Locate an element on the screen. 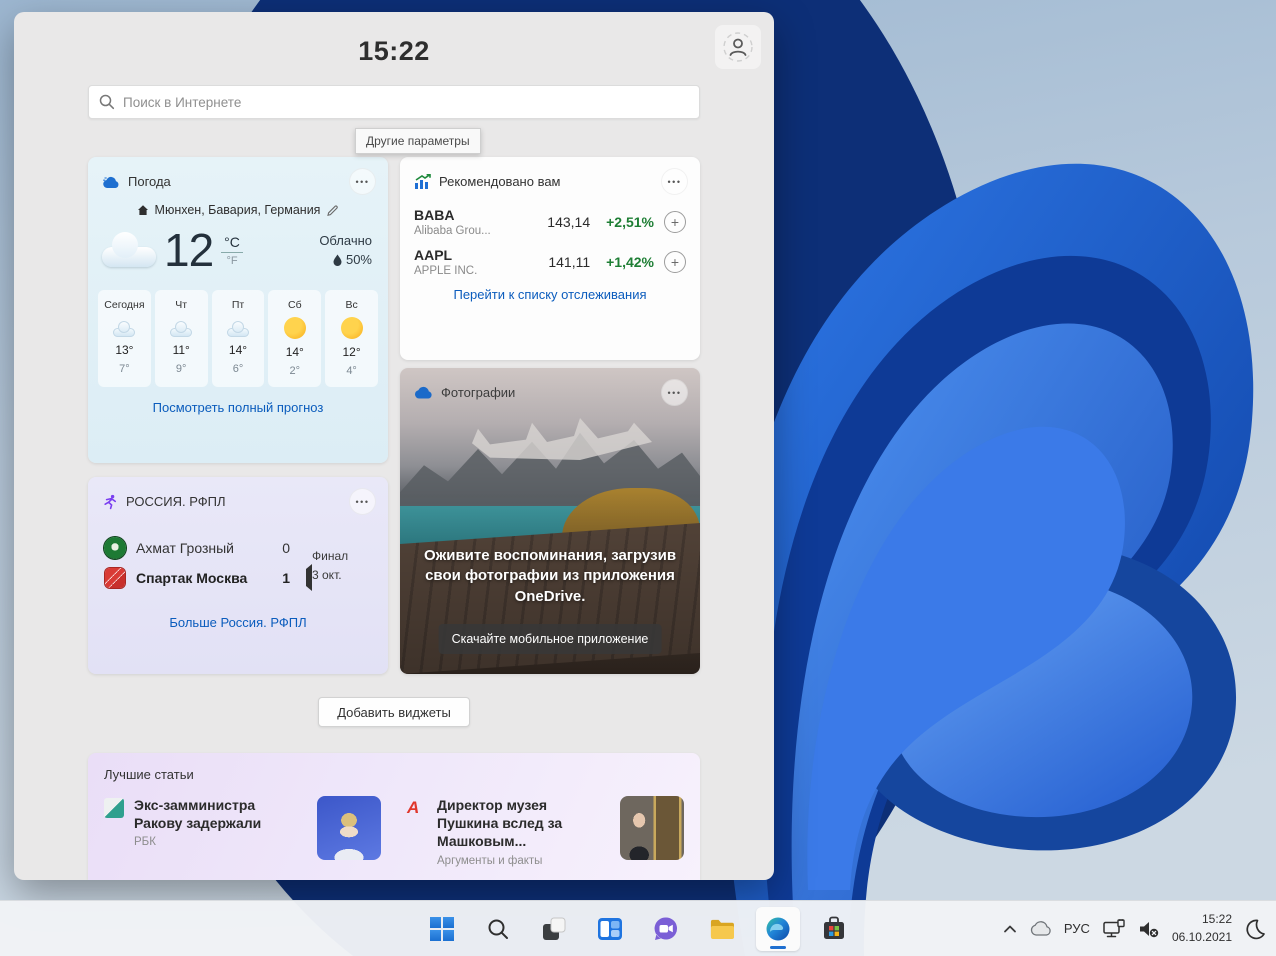 This screenshot has width=1276, height=956. search-input is located at coordinates (406, 102).